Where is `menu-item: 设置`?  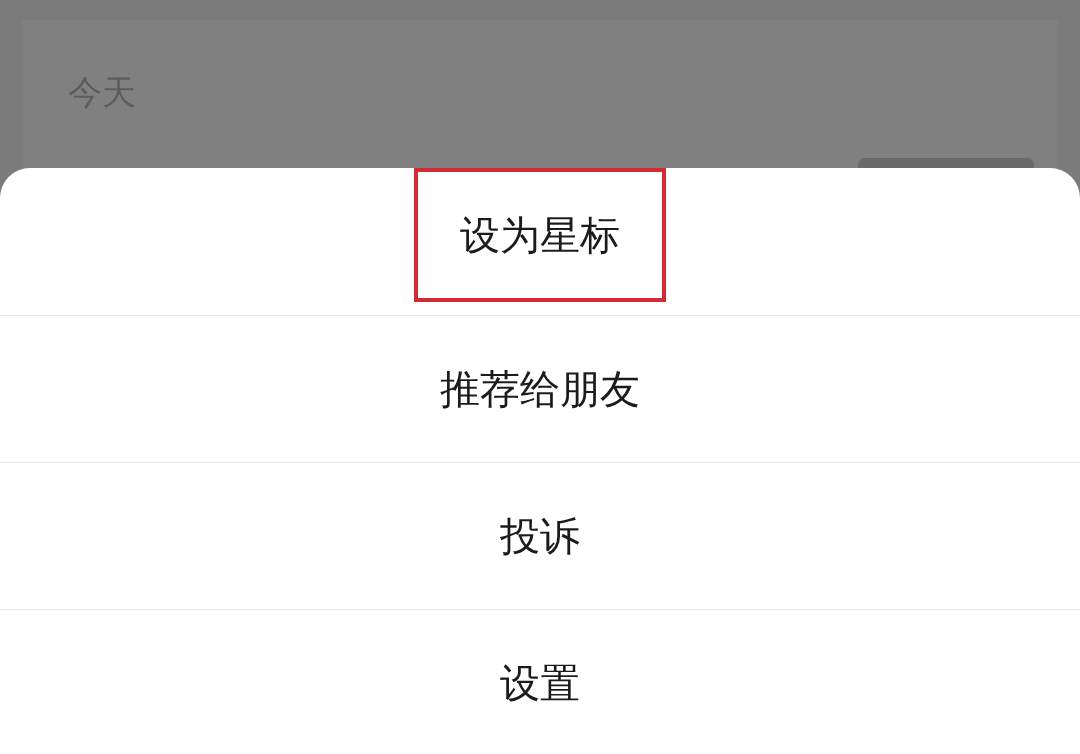
menu-item: 设置 is located at coordinates (540, 683).